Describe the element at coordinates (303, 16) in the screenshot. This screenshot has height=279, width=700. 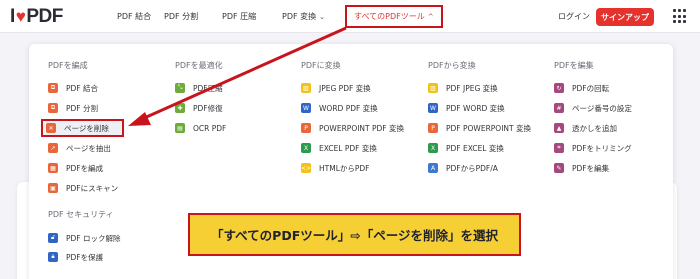
I see `nav-convert-pdf: PDF 変換 ⌄` at that location.